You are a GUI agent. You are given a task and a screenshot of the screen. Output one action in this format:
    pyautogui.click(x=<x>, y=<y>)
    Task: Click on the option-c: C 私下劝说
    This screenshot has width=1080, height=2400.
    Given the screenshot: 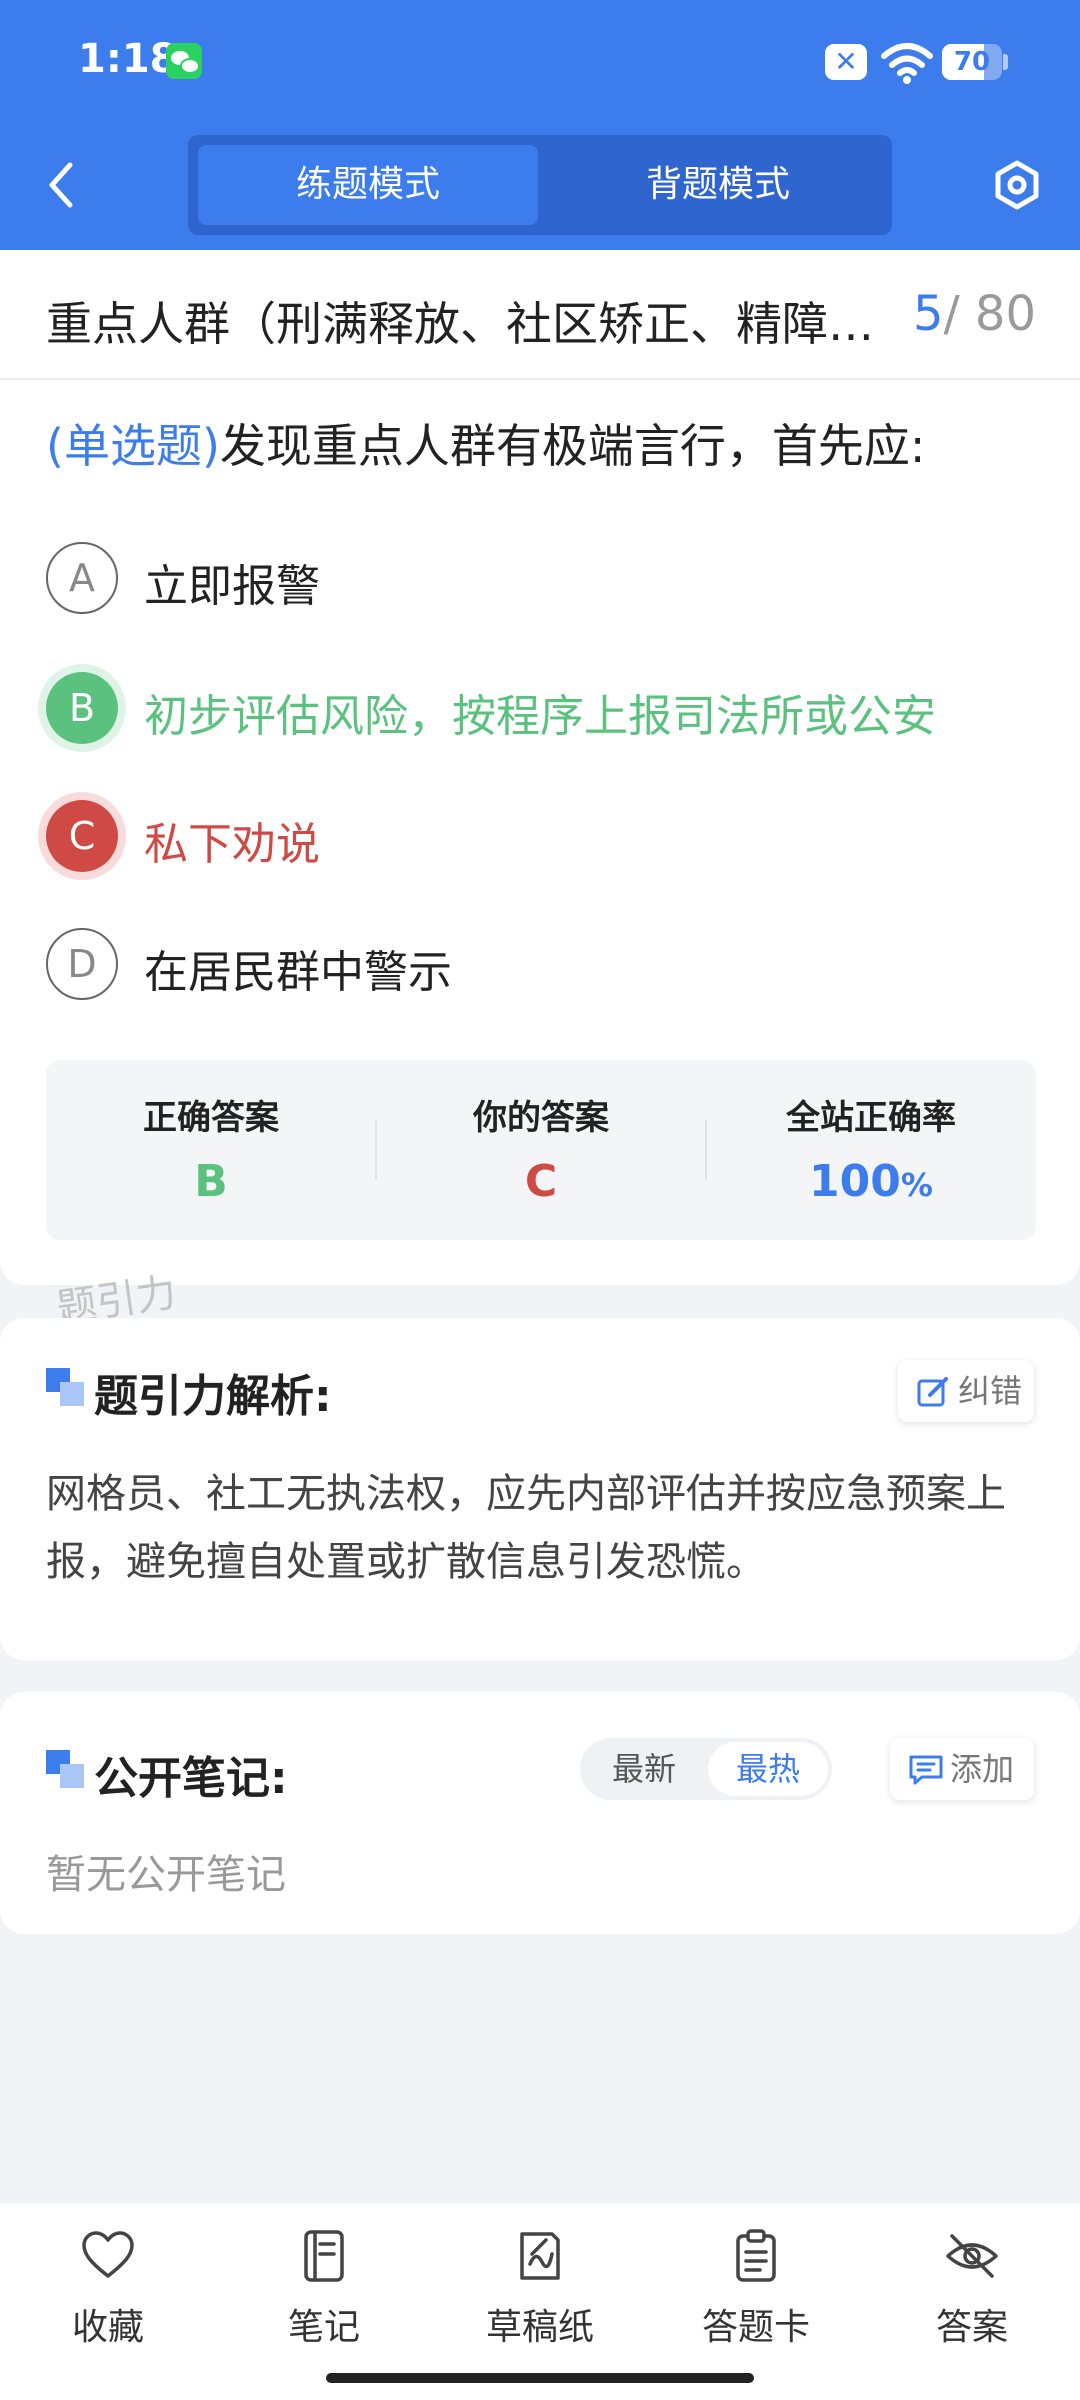 What is the action you would take?
    pyautogui.click(x=546, y=836)
    